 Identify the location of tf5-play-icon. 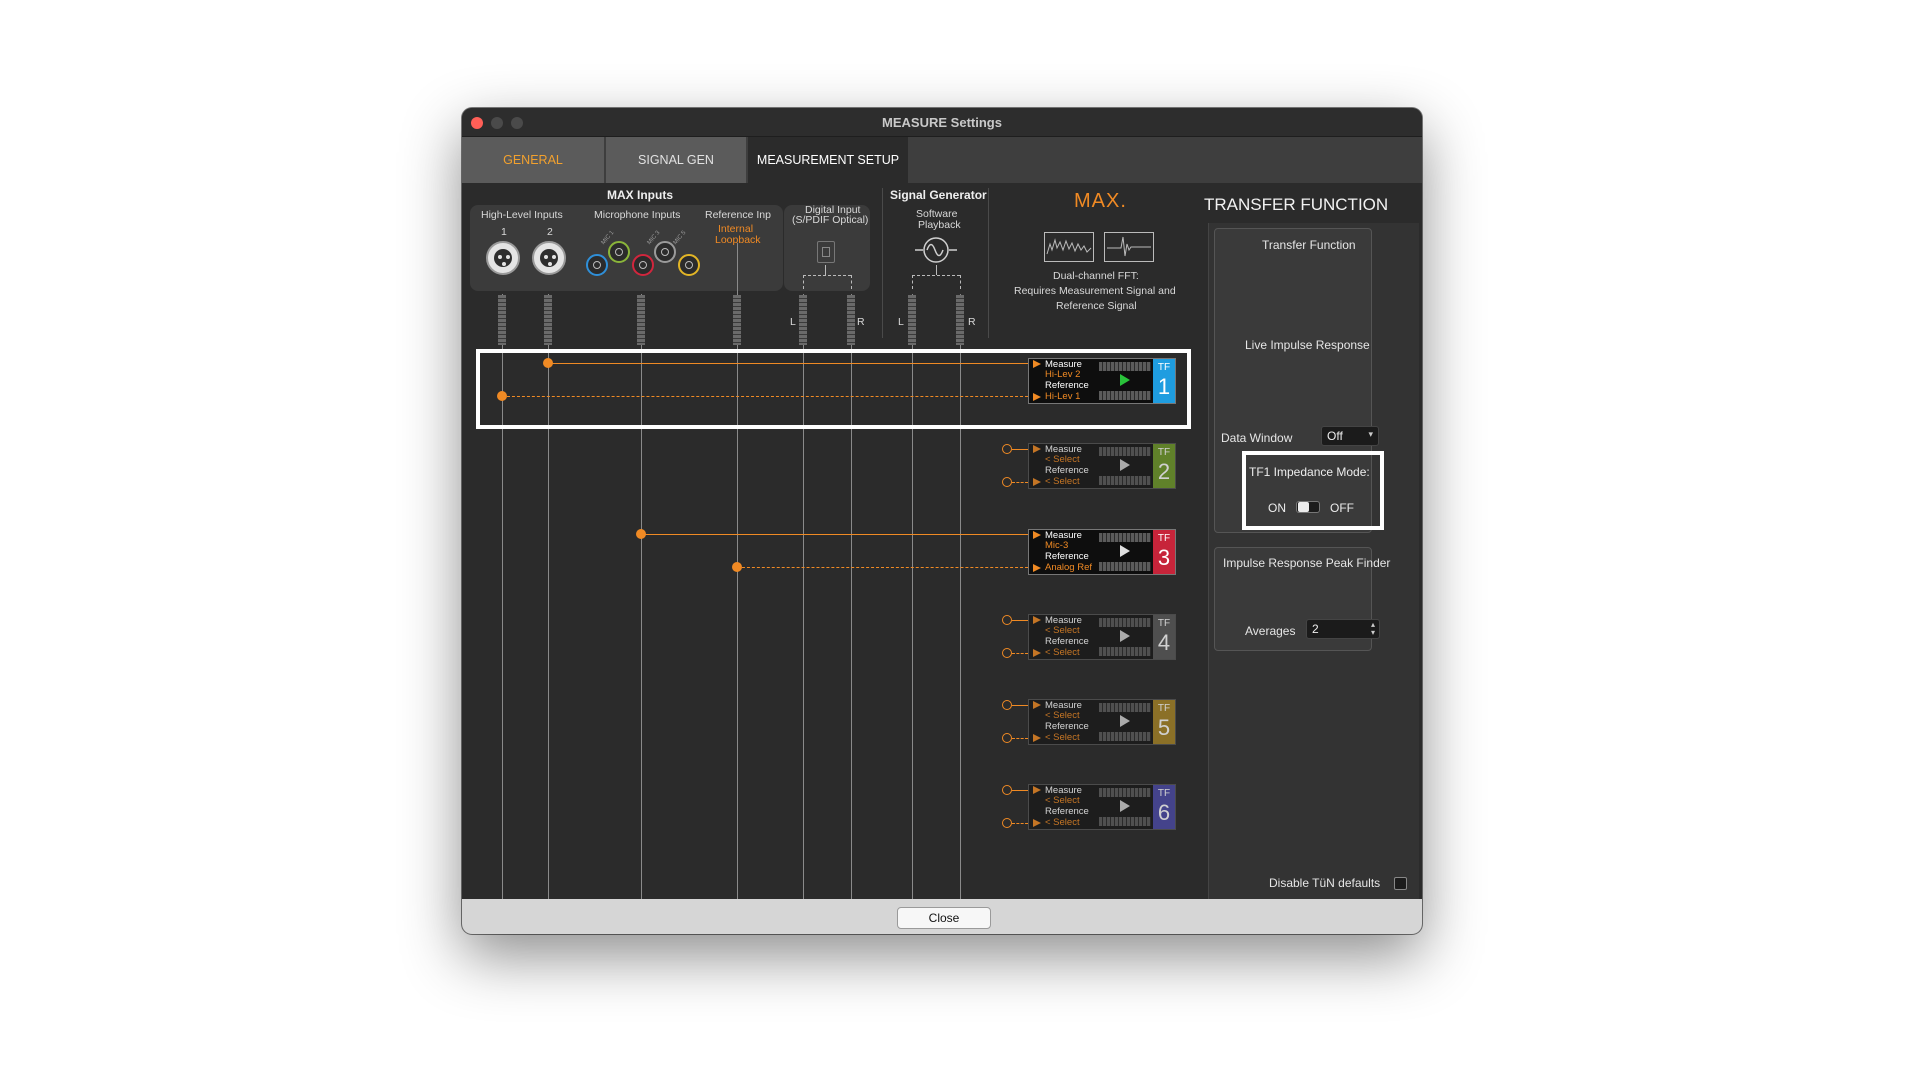
(1125, 721).